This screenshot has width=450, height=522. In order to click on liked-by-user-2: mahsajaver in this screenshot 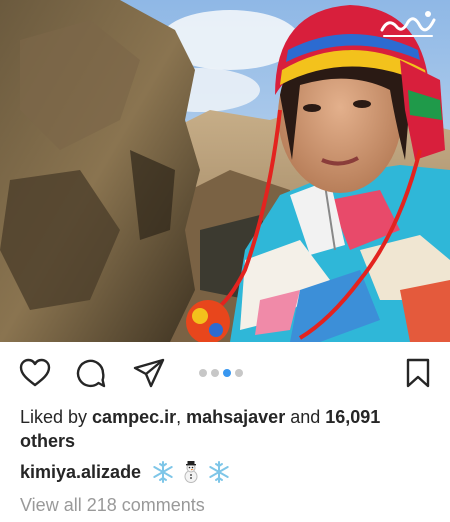, I will do `click(235, 417)`.